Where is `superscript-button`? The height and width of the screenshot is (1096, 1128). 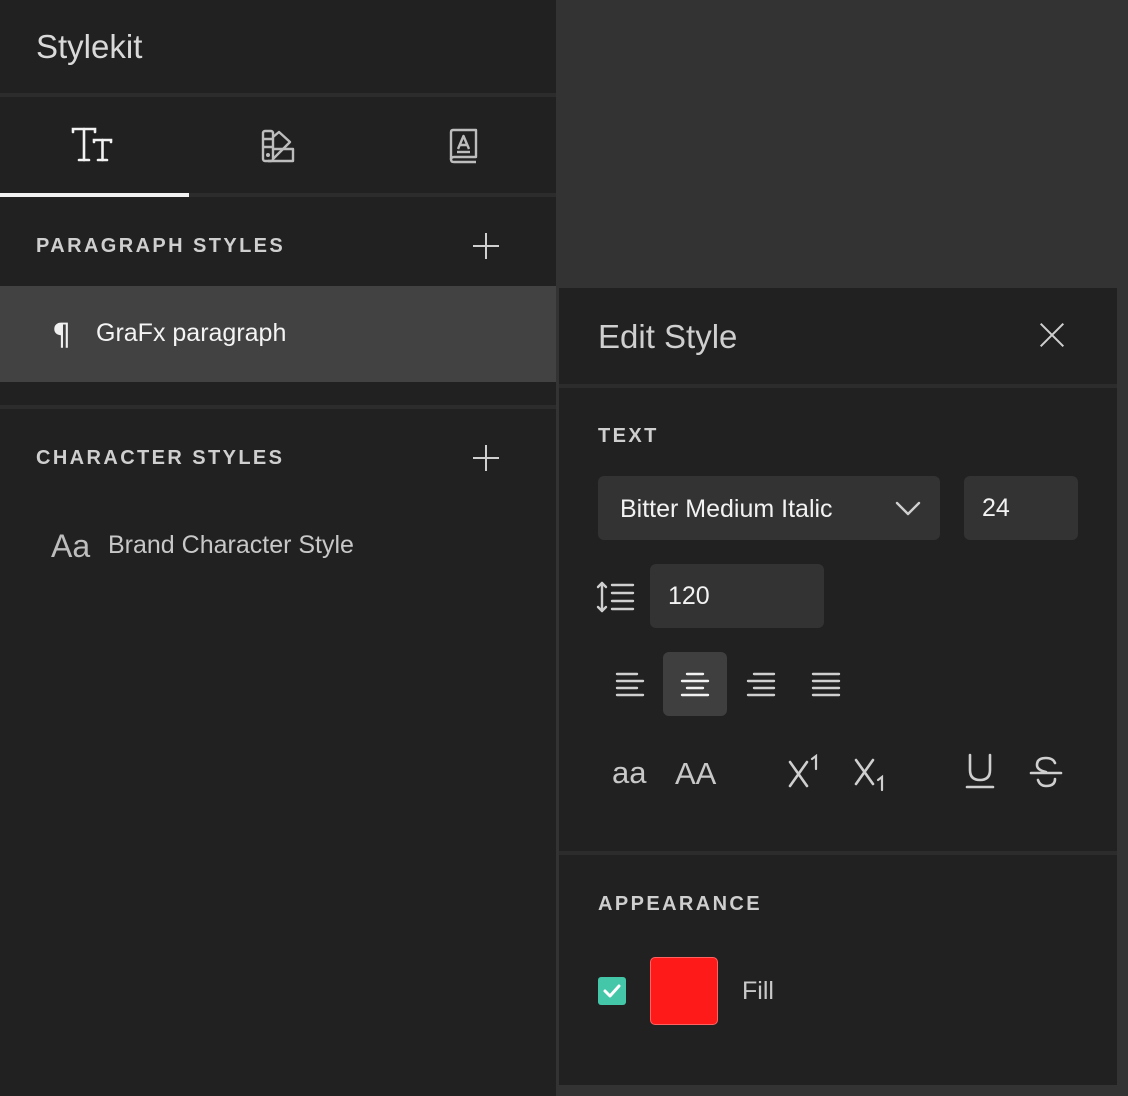 superscript-button is located at coordinates (806, 775).